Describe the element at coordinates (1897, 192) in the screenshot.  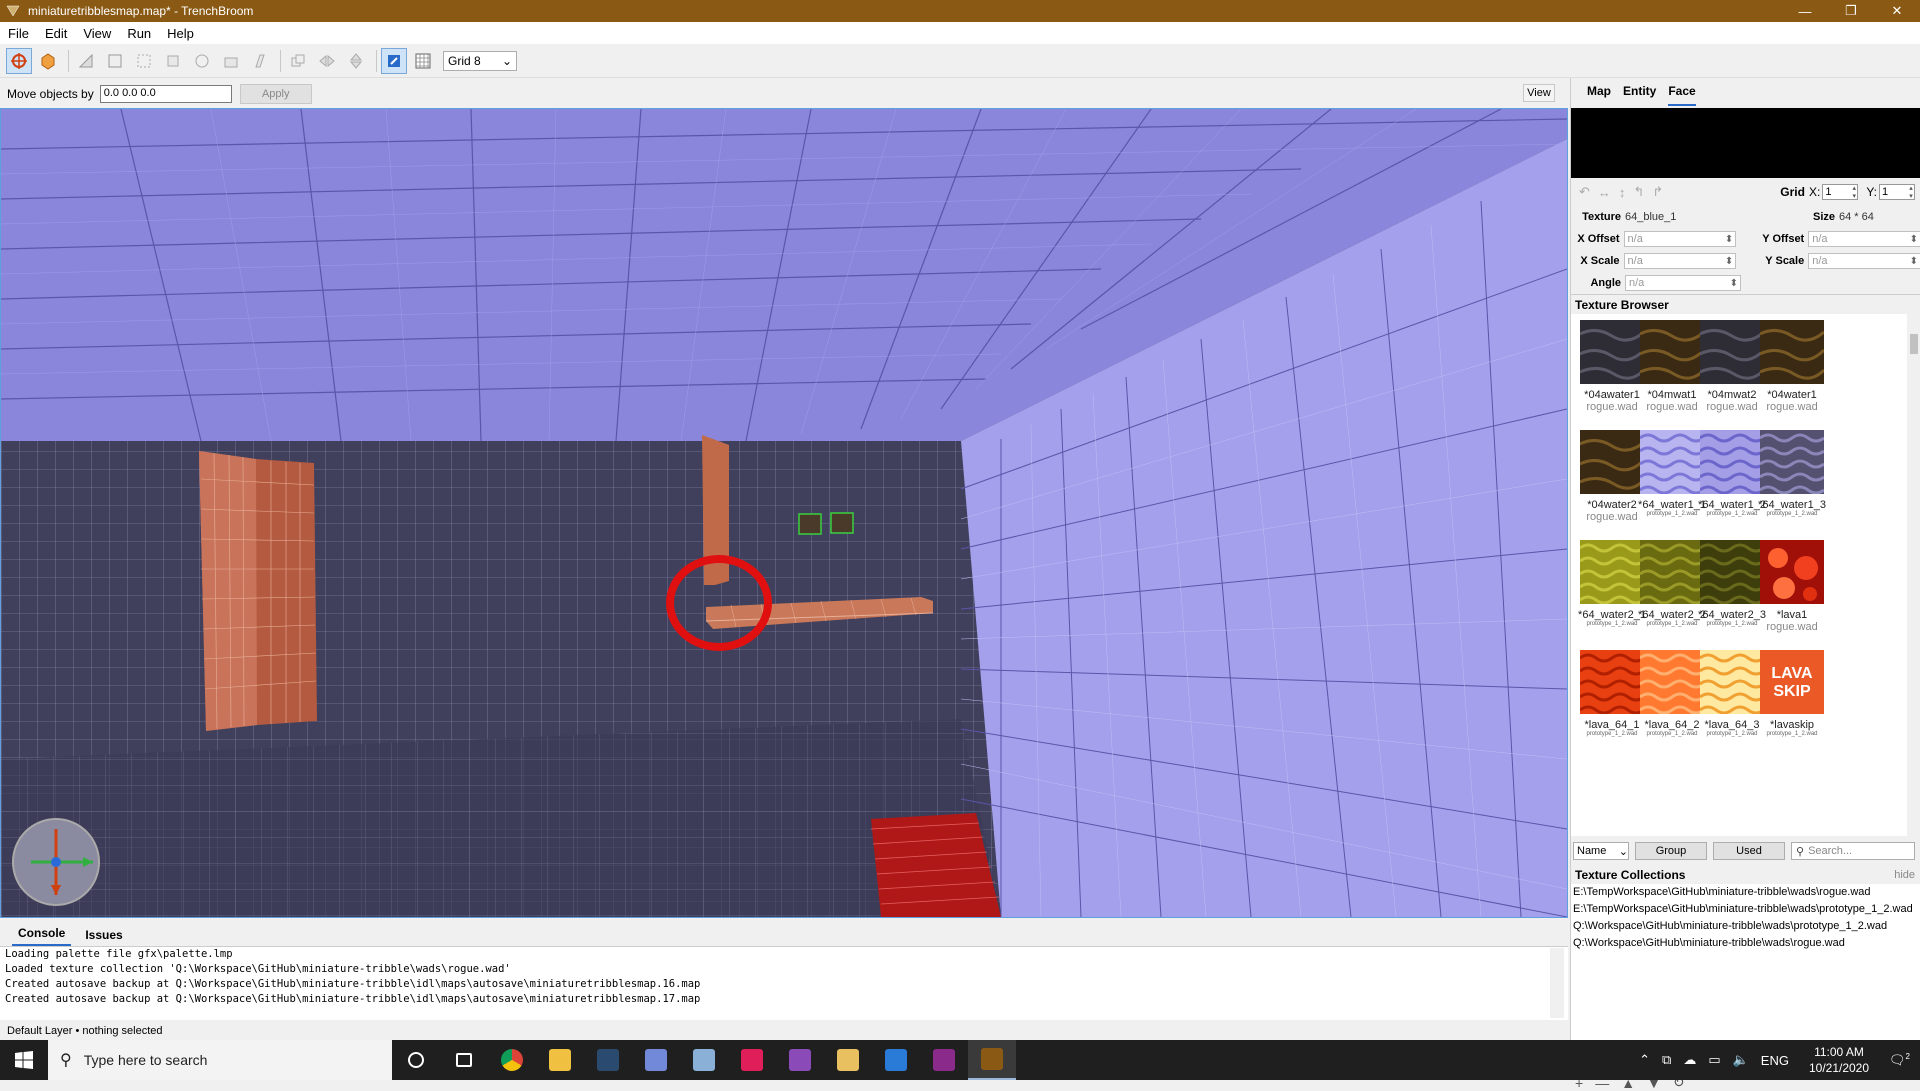
I see `uv-grid-y-spinner: 1` at that location.